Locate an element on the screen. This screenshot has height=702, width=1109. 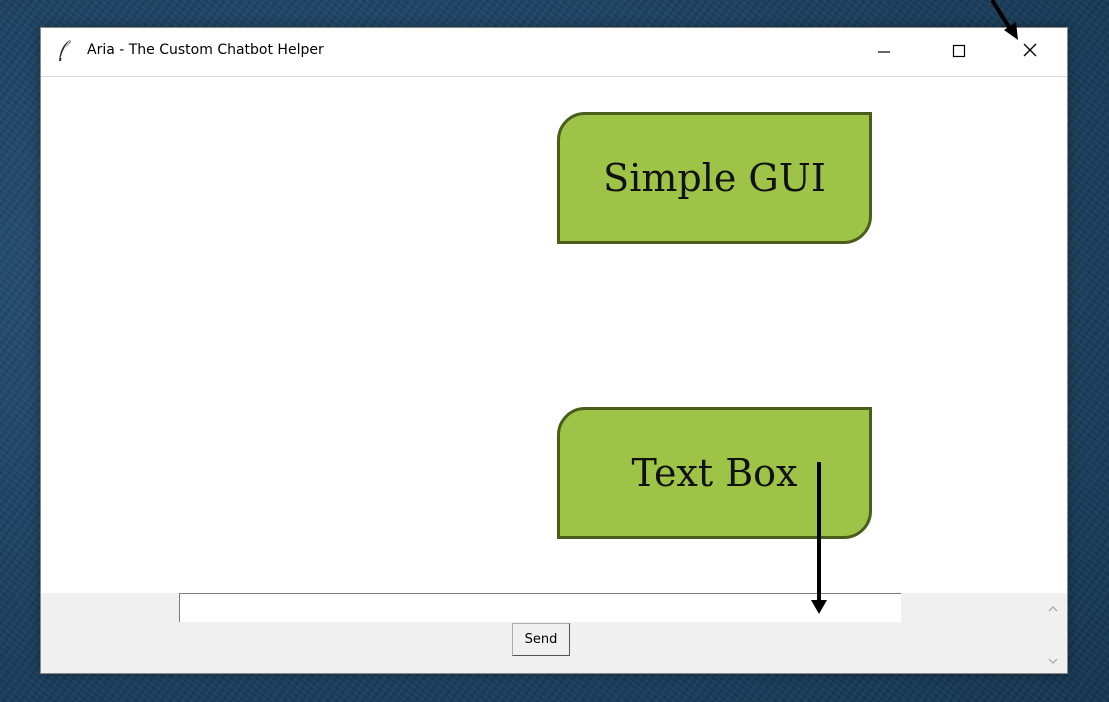
close-icon is located at coordinates (1030, 52).